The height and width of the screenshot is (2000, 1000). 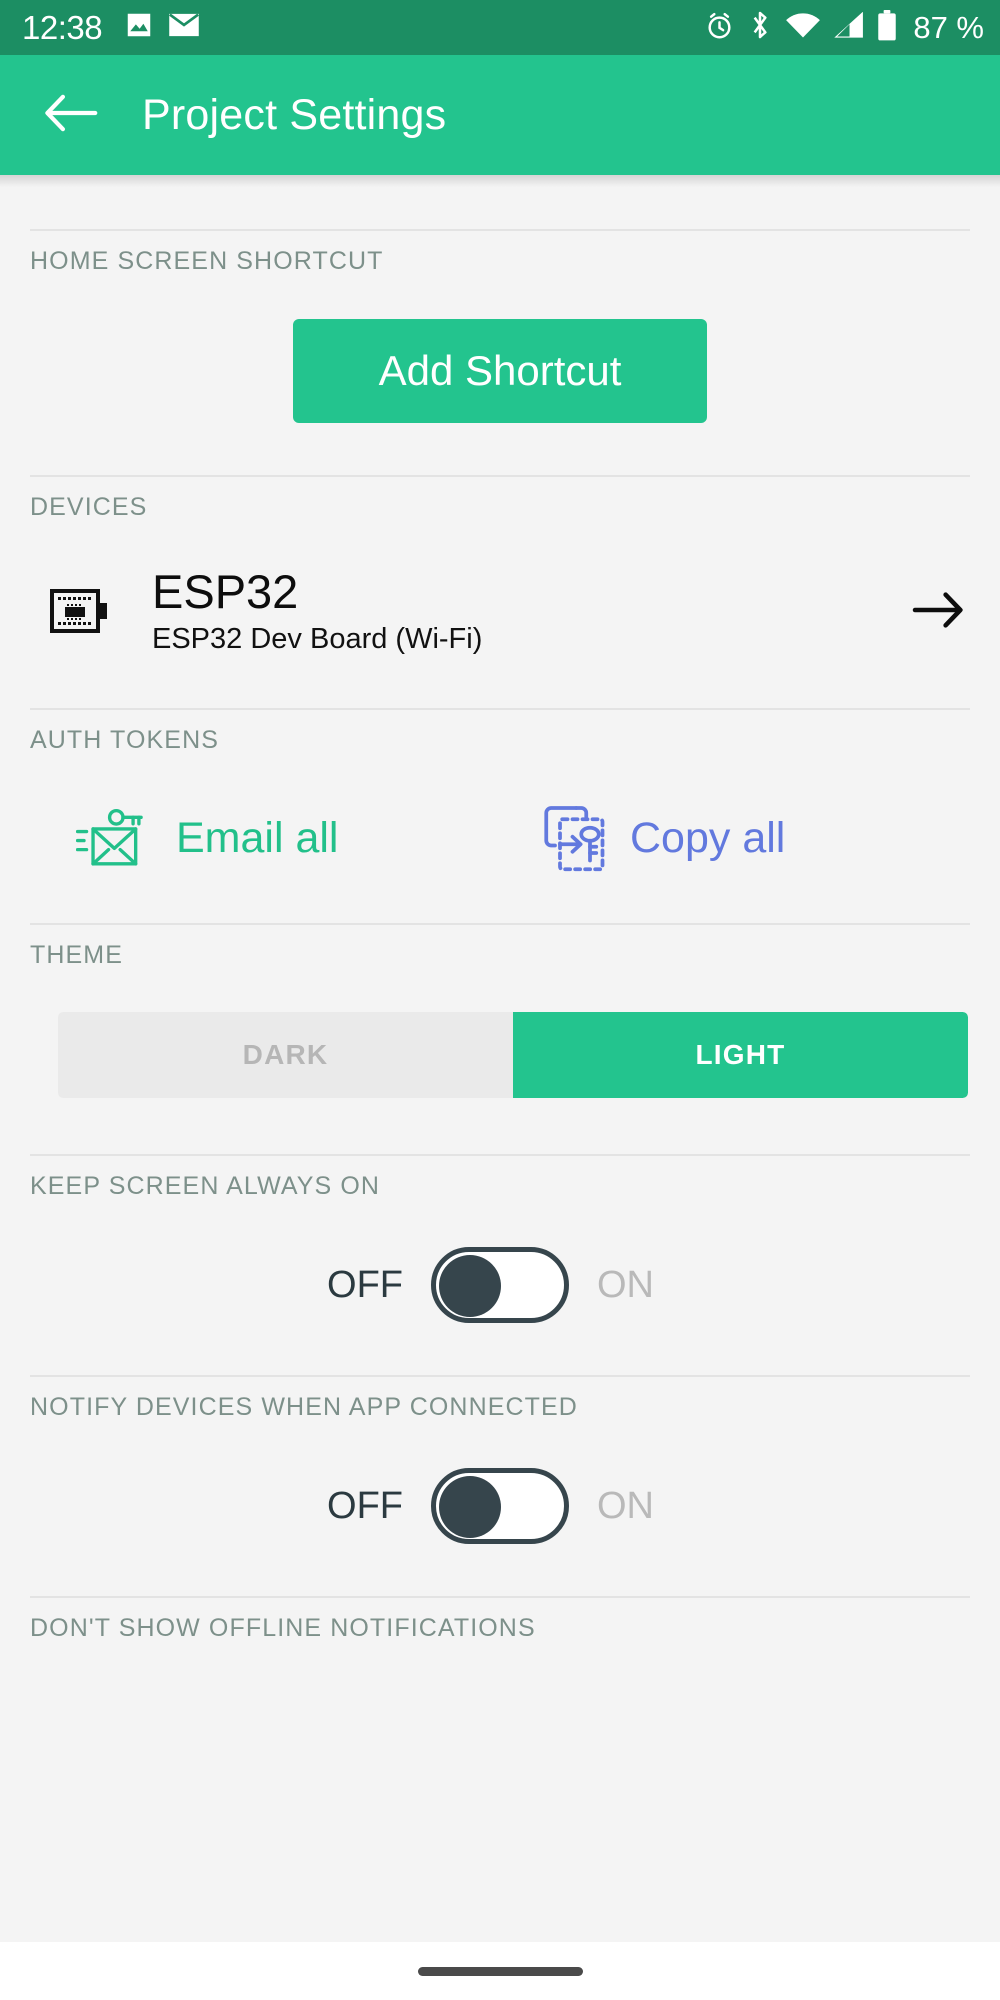 What do you see at coordinates (500, 1010) in the screenshot?
I see `section-theme: THEME DARK LIGHT` at bounding box center [500, 1010].